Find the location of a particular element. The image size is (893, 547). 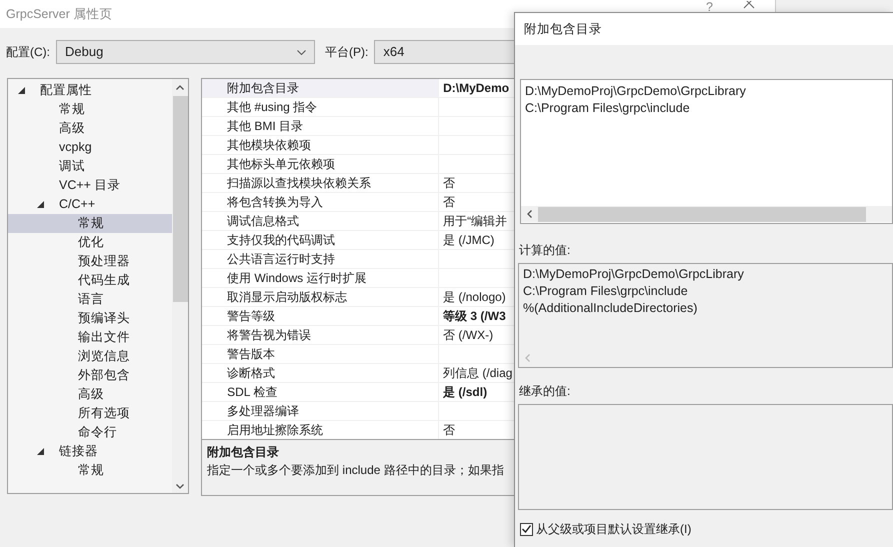

description-title: 附加包含目录 is located at coordinates (243, 452).